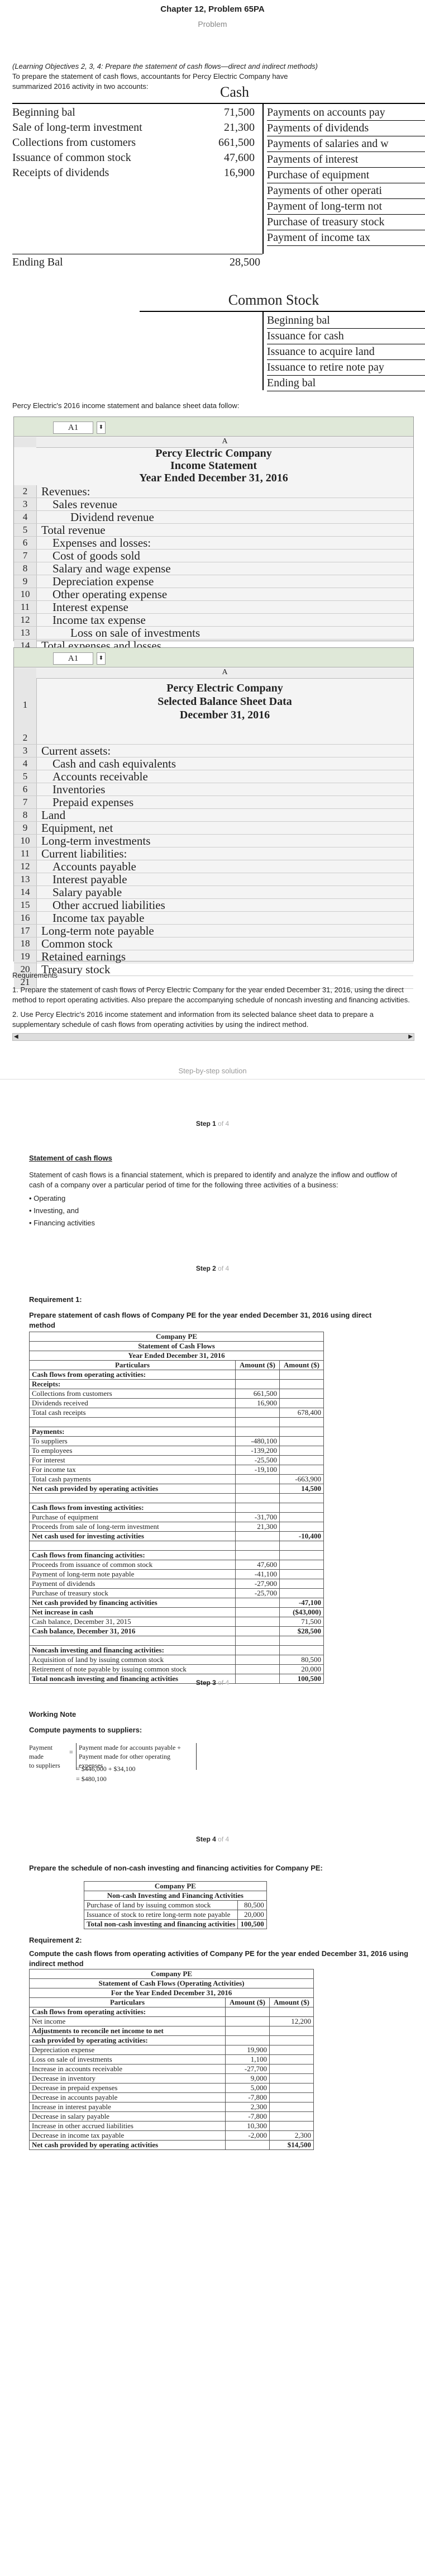 Image resolution: width=425 pixels, height=2576 pixels. I want to click on cf-period: Year Ended December 31, 2016, so click(176, 1356).